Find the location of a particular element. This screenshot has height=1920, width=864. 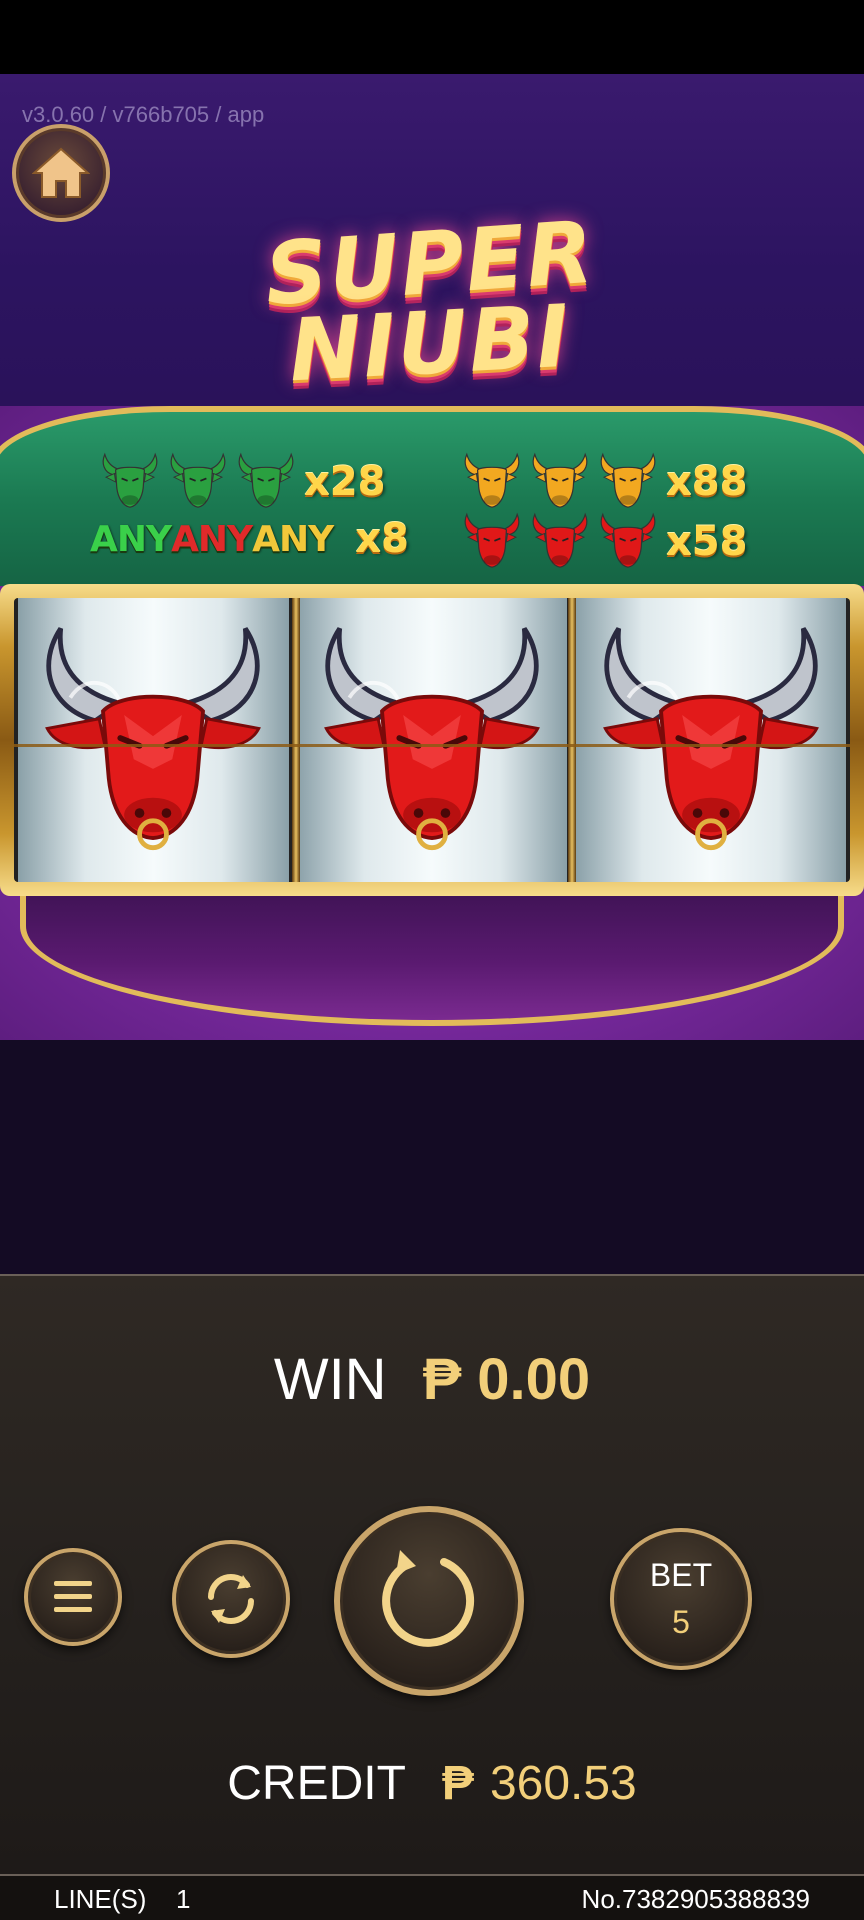

refresh-icon is located at coordinates (231, 1599).